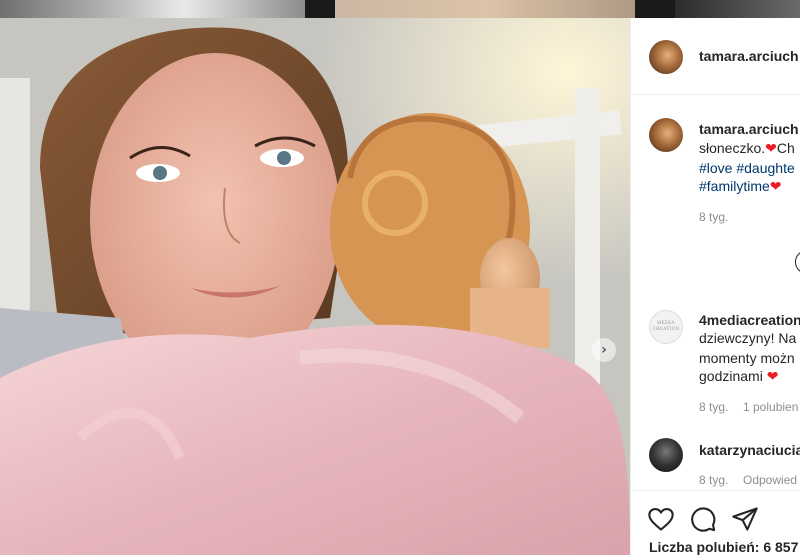 The width and height of the screenshot is (800, 555). I want to click on hashtag-link: #familytime, so click(734, 186).